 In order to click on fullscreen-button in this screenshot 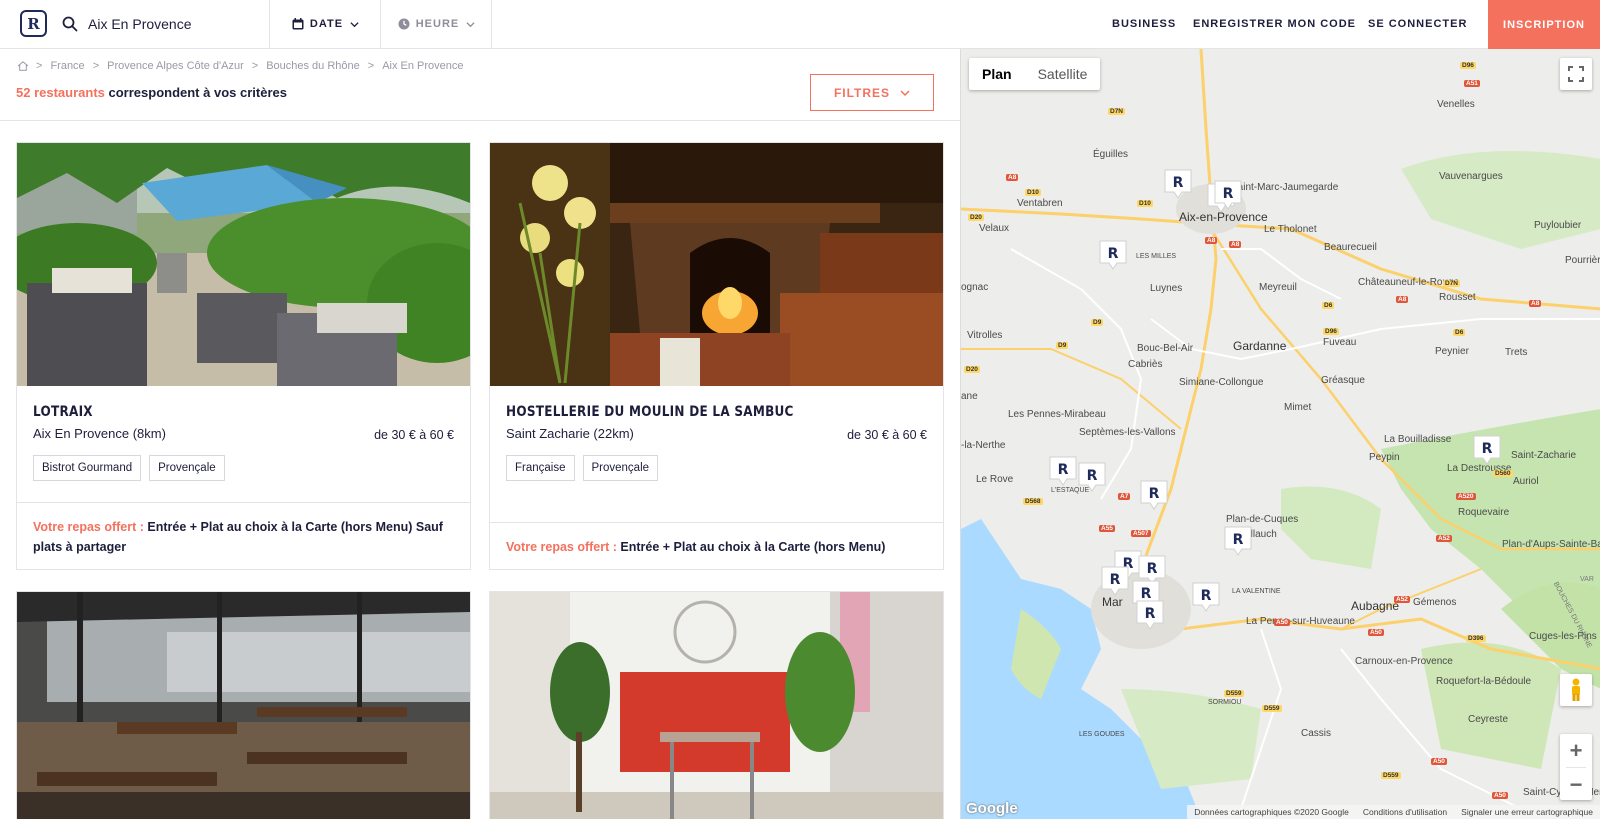, I will do `click(1576, 74)`.